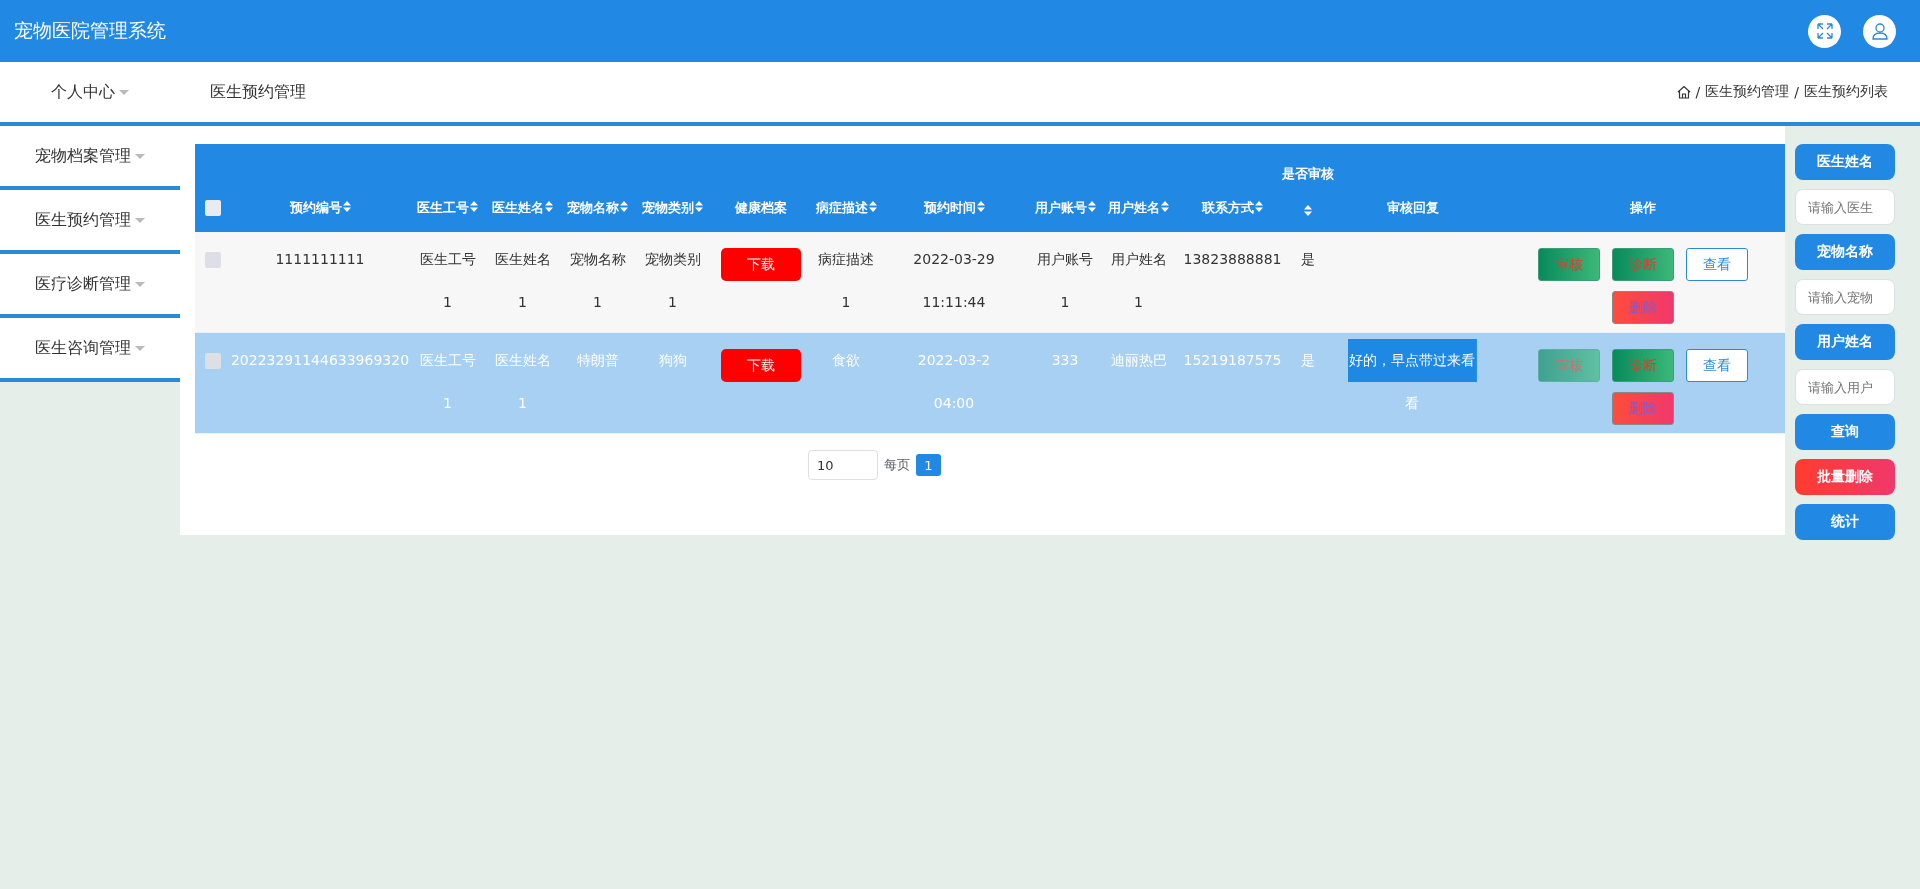 The image size is (1920, 889). What do you see at coordinates (954, 208) in the screenshot?
I see `column-header: 预约时间` at bounding box center [954, 208].